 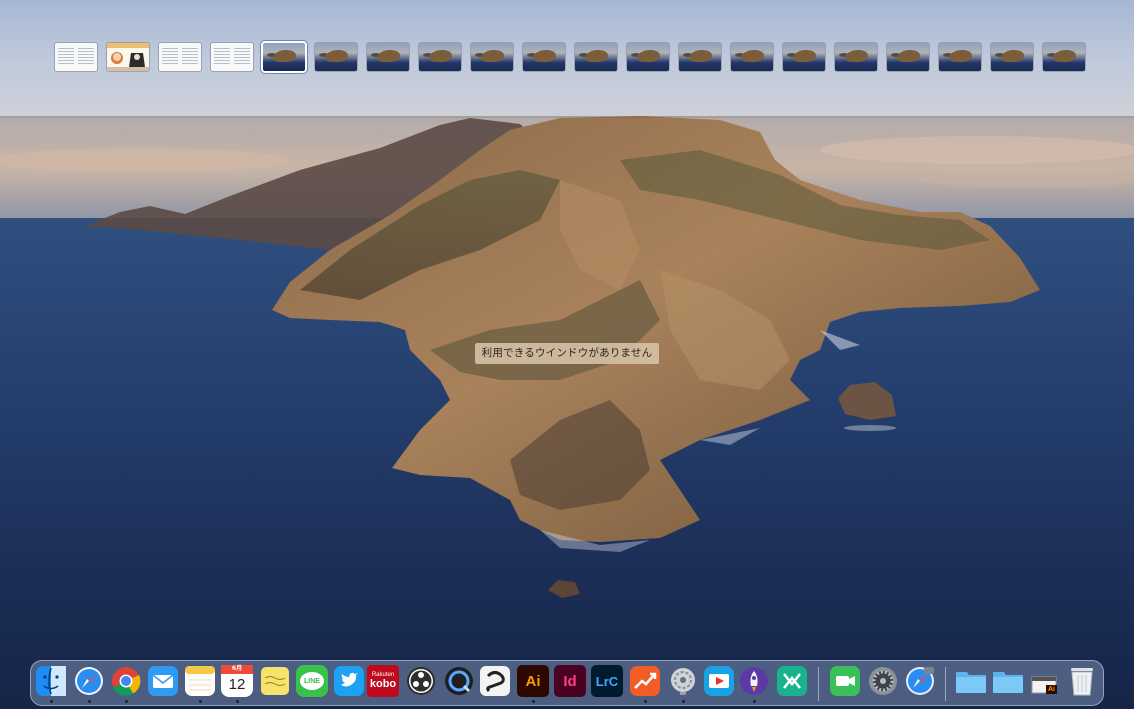 I want to click on illustrator-file-label: Ai, so click(x=1051, y=689).